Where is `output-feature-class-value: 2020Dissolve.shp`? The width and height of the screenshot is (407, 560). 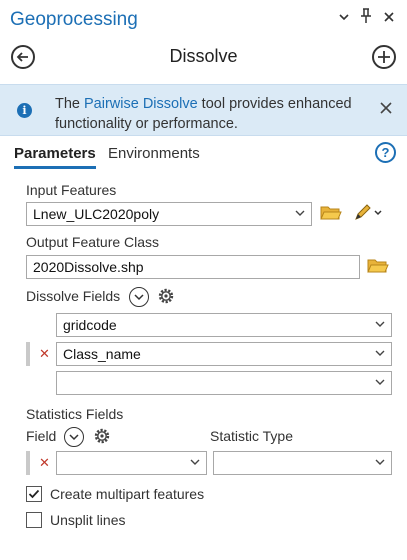
output-feature-class-value: 2020Dissolve.shp is located at coordinates (88, 267).